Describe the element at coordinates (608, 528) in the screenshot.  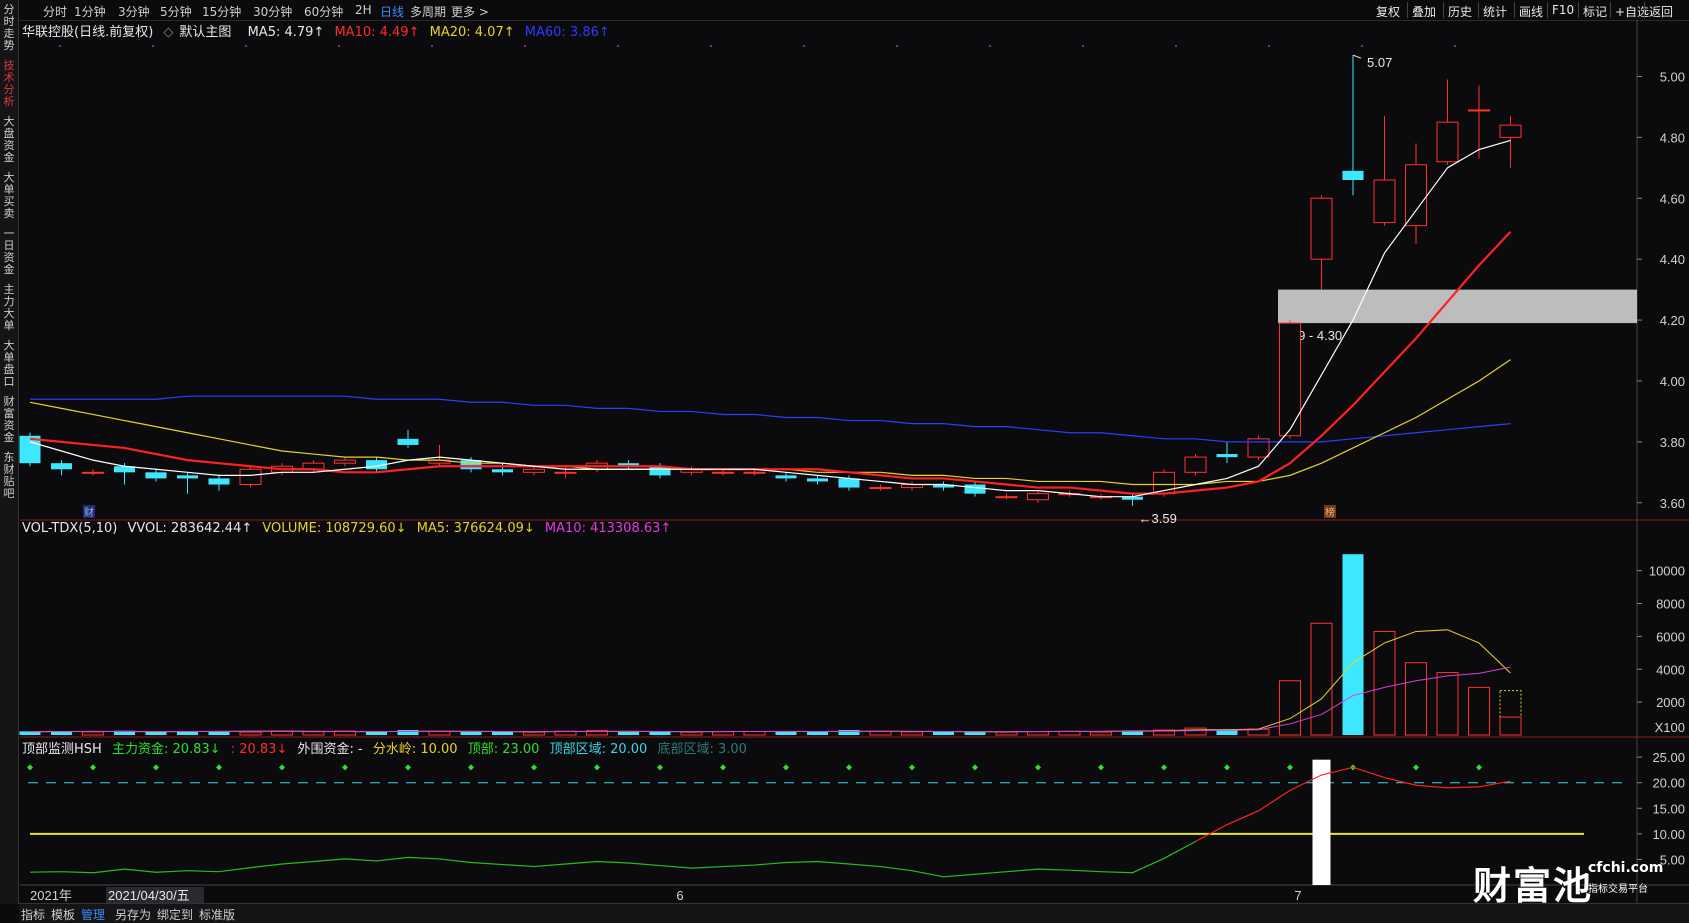
I see `vol-ma10-value: MA10: 413308.63↑` at that location.